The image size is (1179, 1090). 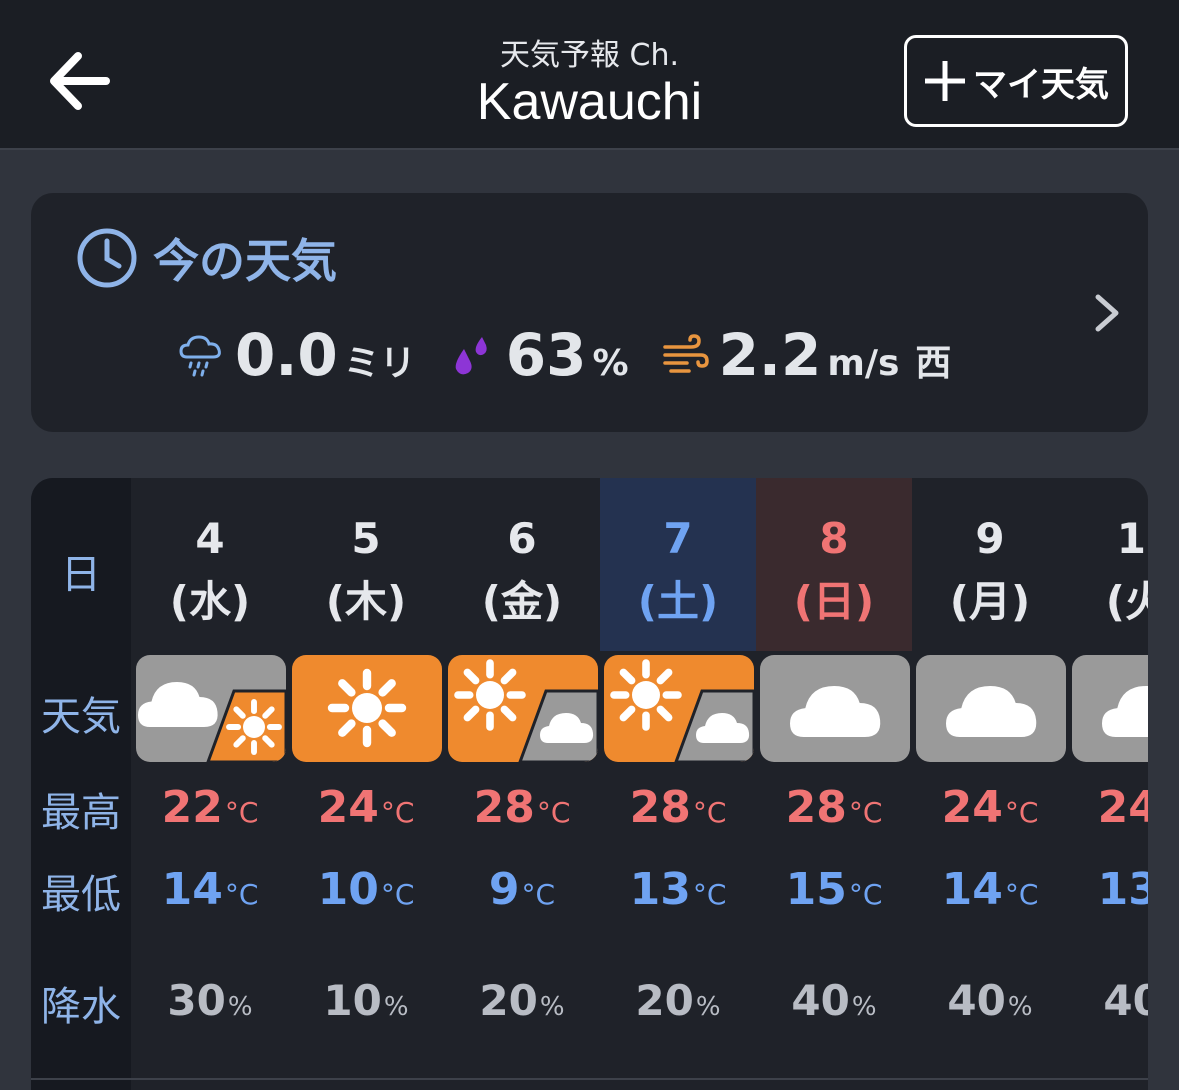 I want to click on wind-icon, so click(x=685, y=353).